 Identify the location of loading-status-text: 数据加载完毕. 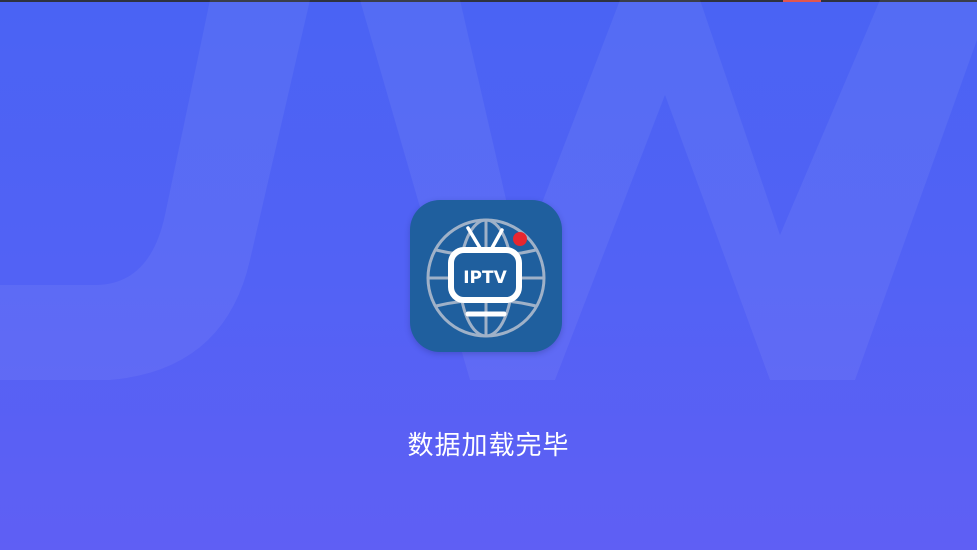
(488, 446).